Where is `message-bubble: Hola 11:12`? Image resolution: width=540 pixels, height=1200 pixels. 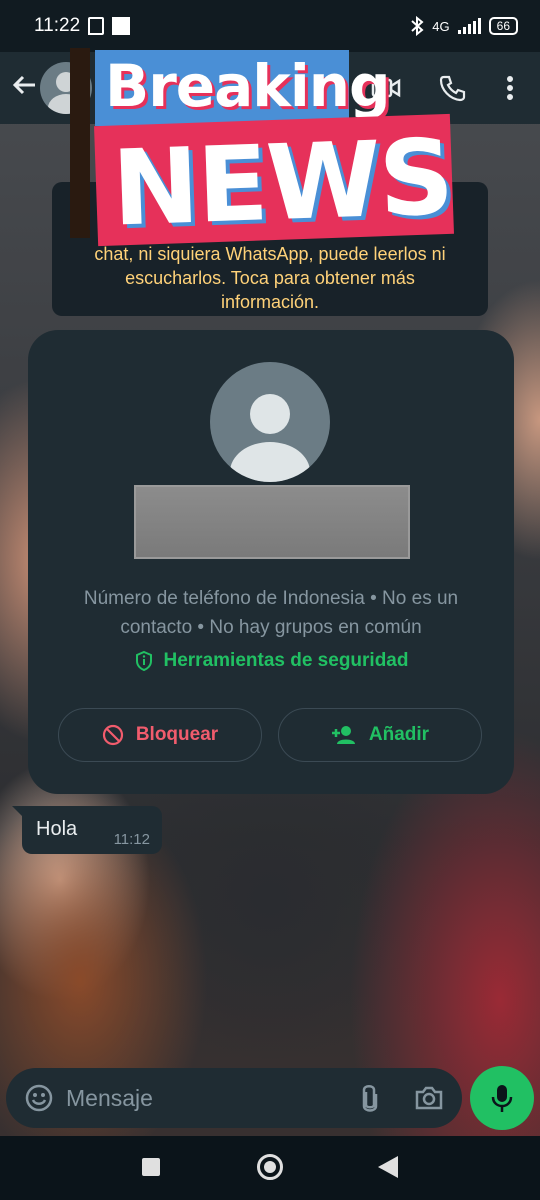
message-bubble: Hola 11:12 is located at coordinates (87, 830).